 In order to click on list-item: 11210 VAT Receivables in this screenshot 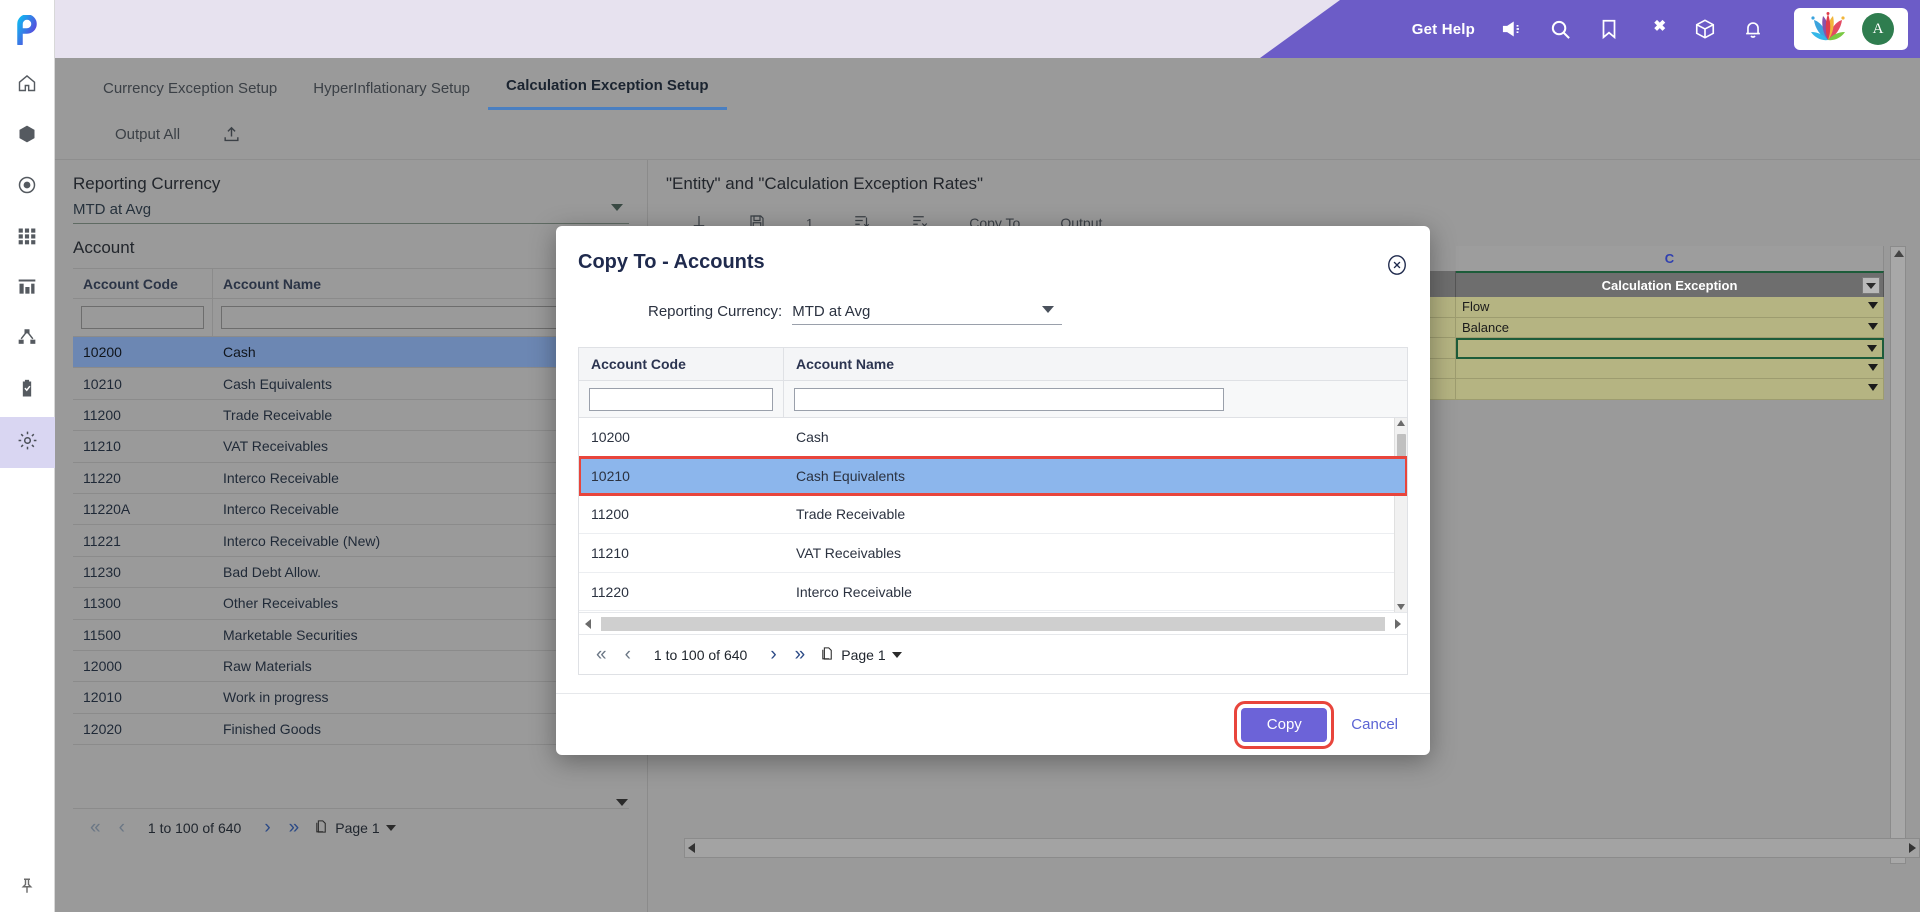, I will do `click(993, 553)`.